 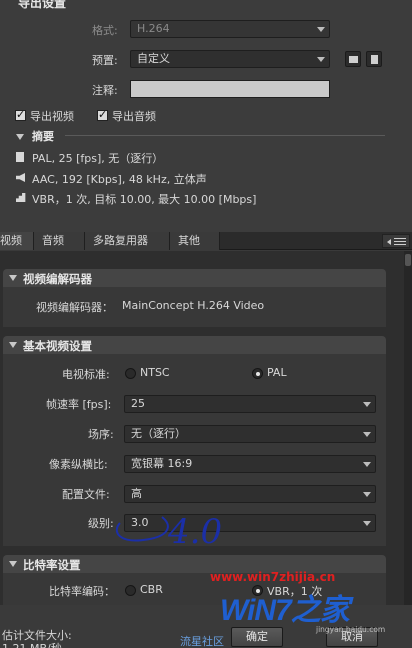 What do you see at coordinates (230, 59) in the screenshot?
I see `preset-select: 自定义` at bounding box center [230, 59].